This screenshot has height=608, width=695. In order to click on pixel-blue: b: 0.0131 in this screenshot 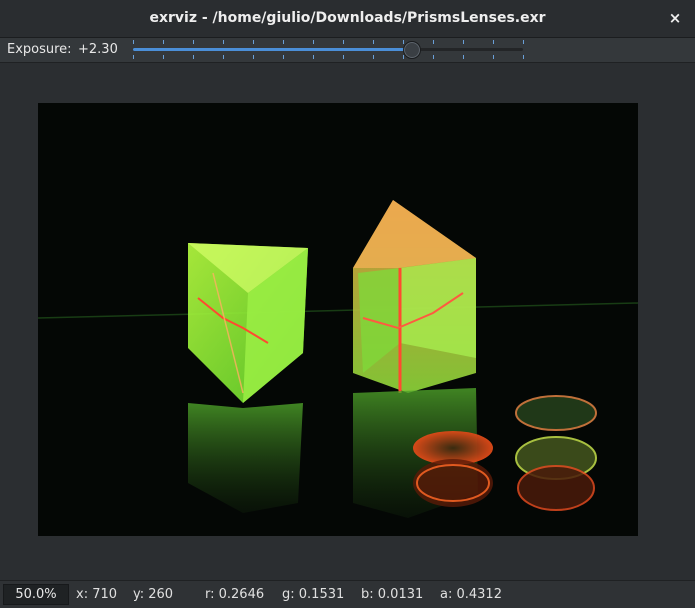, I will do `click(392, 594)`.